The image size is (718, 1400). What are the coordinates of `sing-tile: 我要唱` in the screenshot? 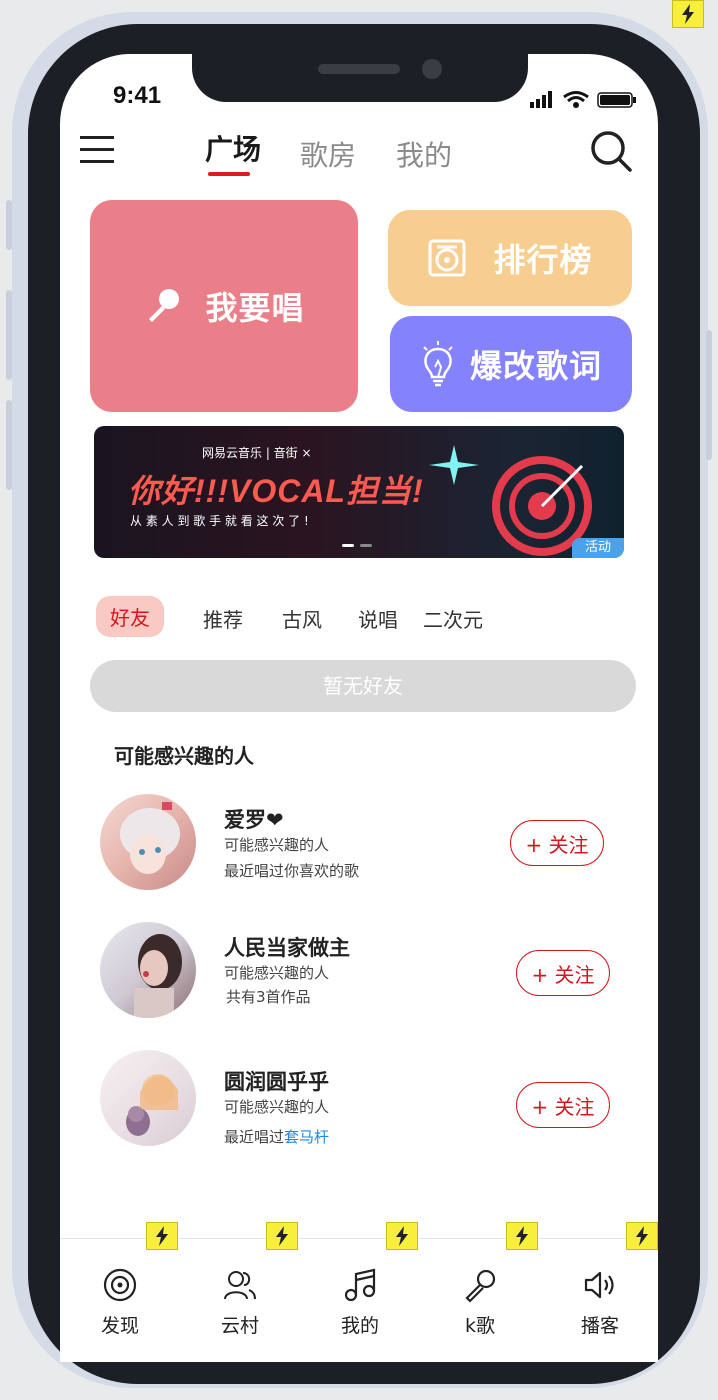 It's located at (224, 306).